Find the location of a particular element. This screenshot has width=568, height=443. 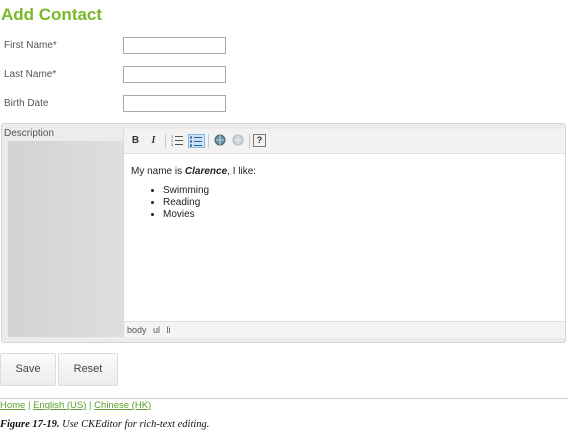

description-label-column is located at coordinates (65, 239).